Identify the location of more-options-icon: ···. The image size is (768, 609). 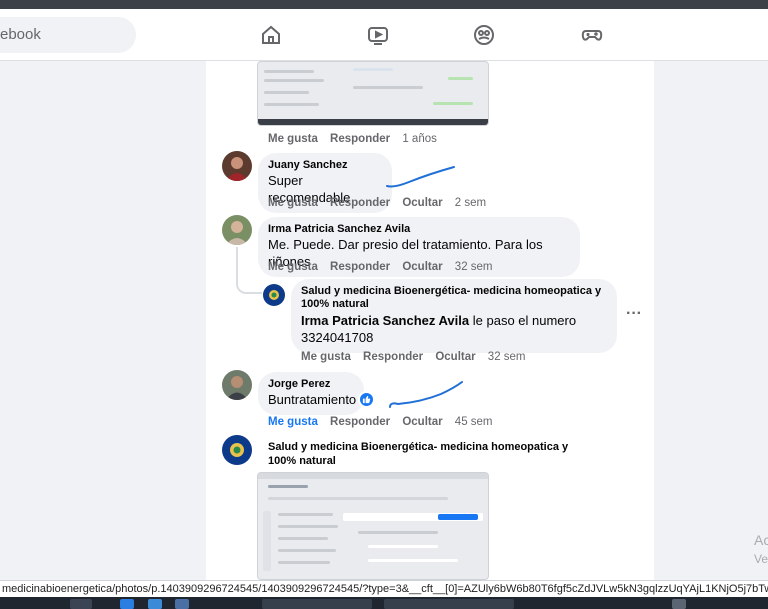
(634, 314).